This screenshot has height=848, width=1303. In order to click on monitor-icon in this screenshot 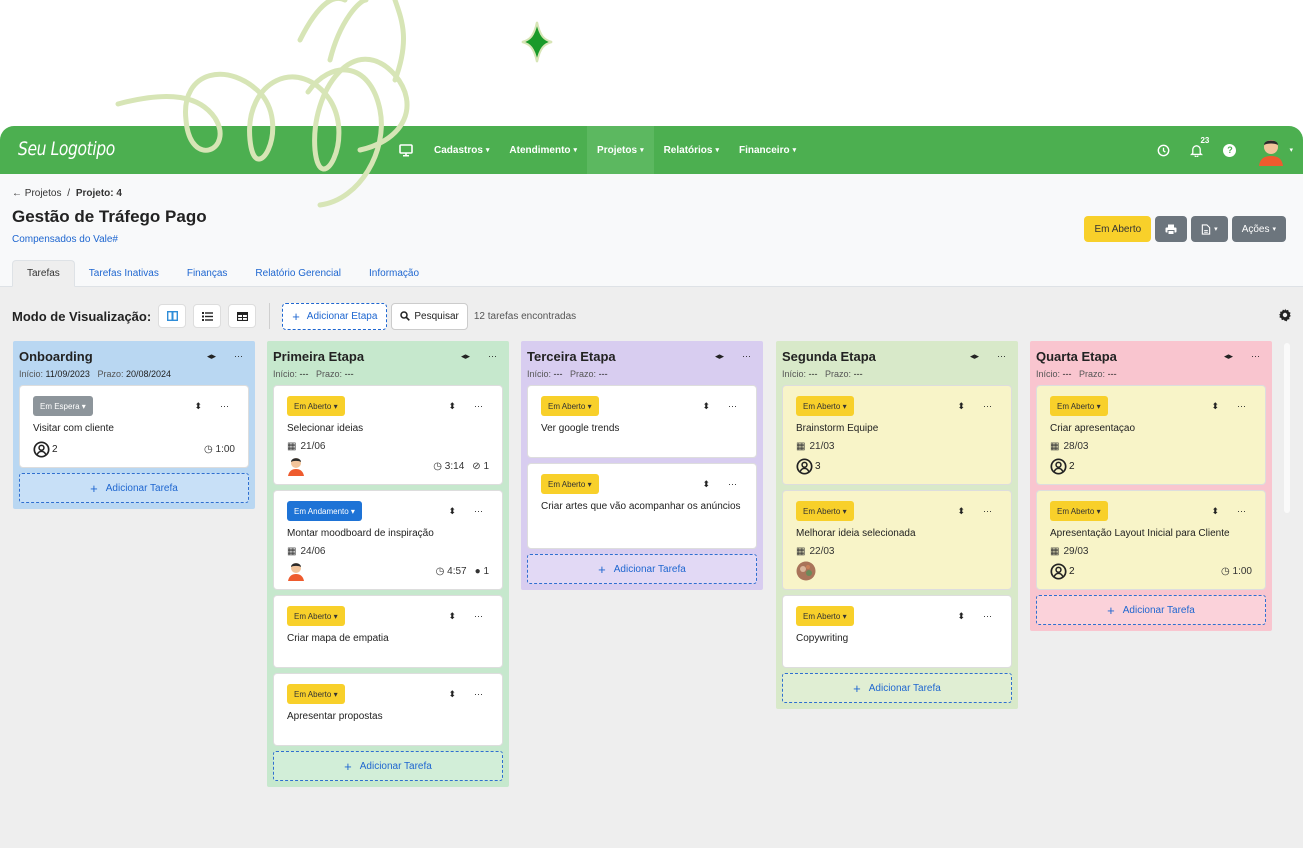, I will do `click(406, 150)`.